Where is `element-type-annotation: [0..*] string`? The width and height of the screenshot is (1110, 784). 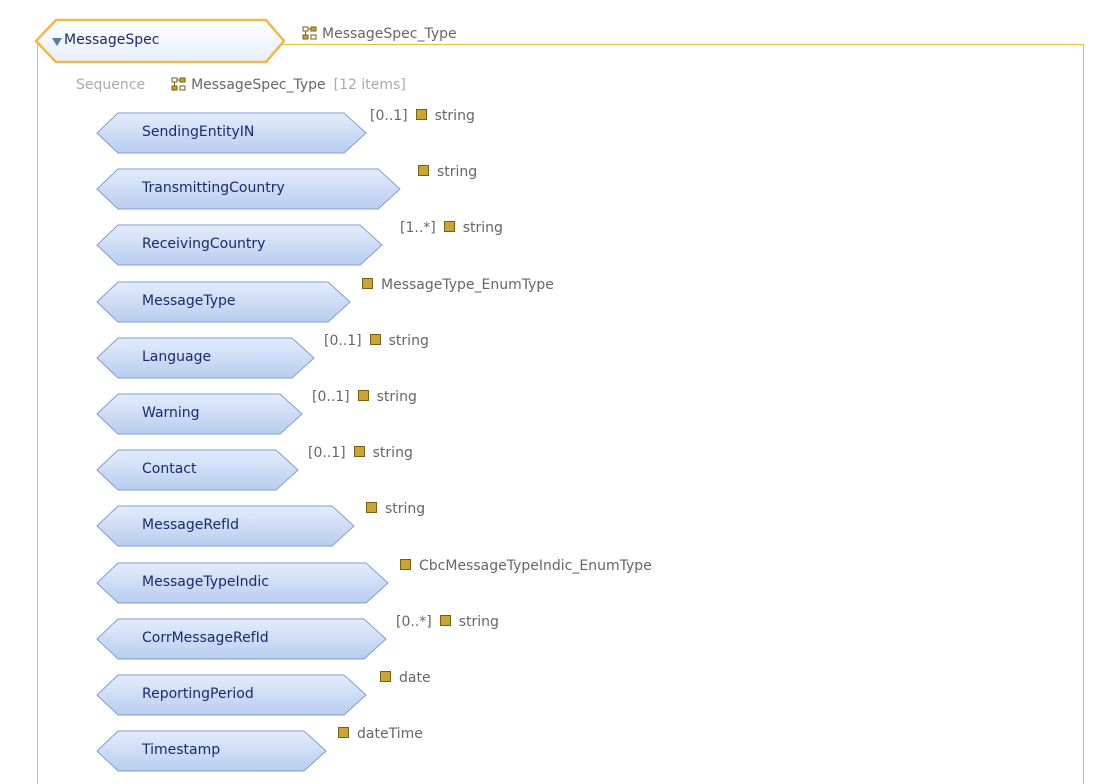 element-type-annotation: [0..*] string is located at coordinates (447, 622).